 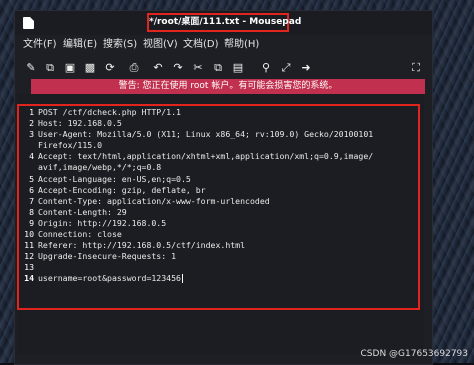 What do you see at coordinates (82, 211) in the screenshot?
I see `line-text: Content-Length: 29` at bounding box center [82, 211].